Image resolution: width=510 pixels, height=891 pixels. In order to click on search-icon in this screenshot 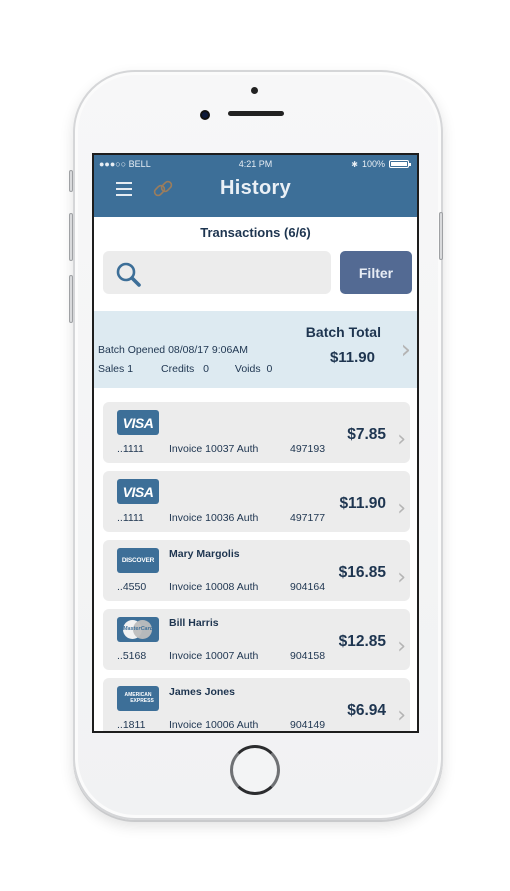, I will do `click(128, 274)`.